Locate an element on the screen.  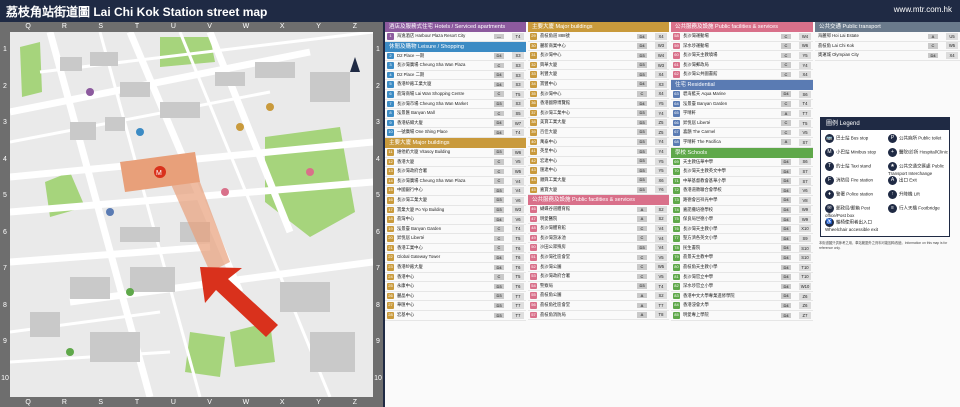
directory-row: 45 嘉寶大廈 D3 Y6 is located at coordinates (598, 191).